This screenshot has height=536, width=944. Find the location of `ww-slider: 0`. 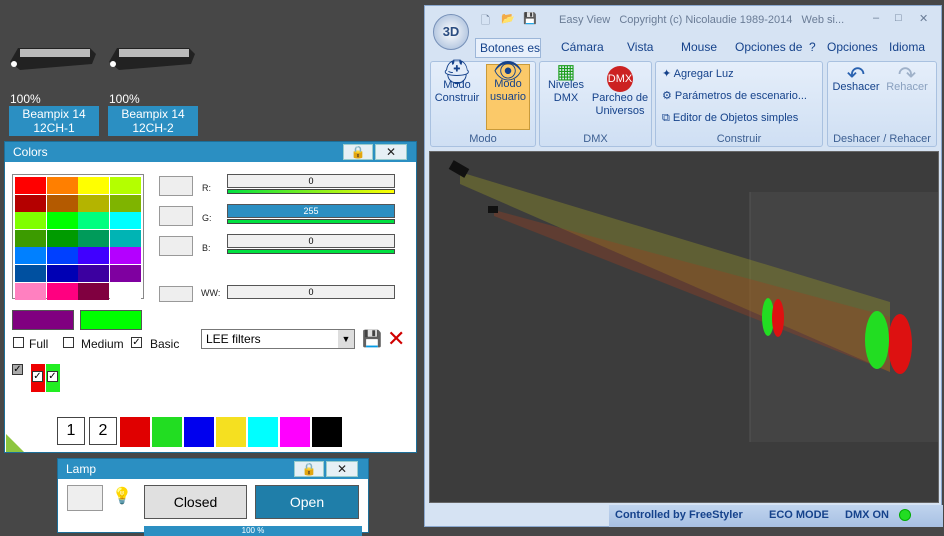

ww-slider: 0 is located at coordinates (311, 292).